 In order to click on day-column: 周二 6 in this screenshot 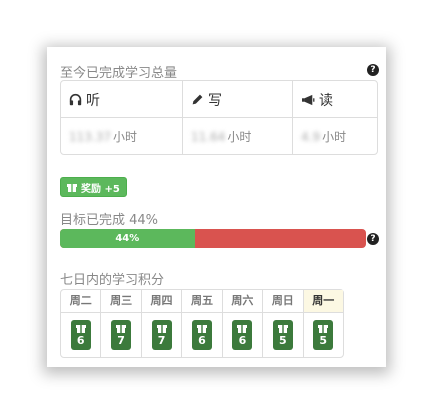, I will do `click(81, 323)`.